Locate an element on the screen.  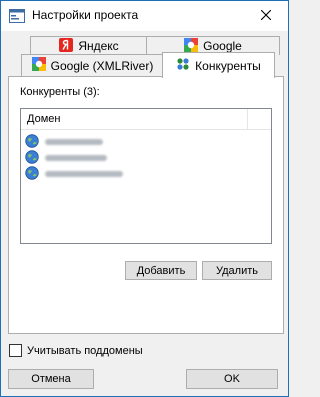
tab-competitors: Конкуренты is located at coordinates (218, 65).